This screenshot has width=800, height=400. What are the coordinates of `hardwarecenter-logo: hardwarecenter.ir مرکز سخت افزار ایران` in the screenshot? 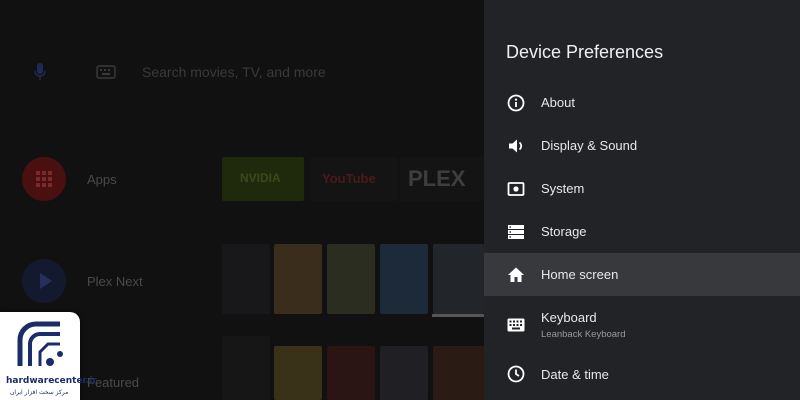 It's located at (48, 356).